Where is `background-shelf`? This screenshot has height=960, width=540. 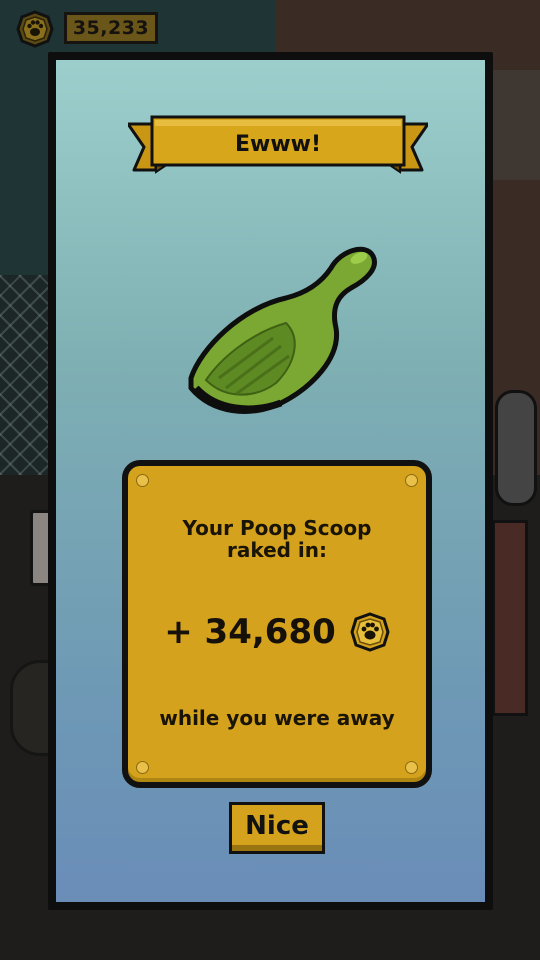 background-shelf is located at coordinates (515, 125).